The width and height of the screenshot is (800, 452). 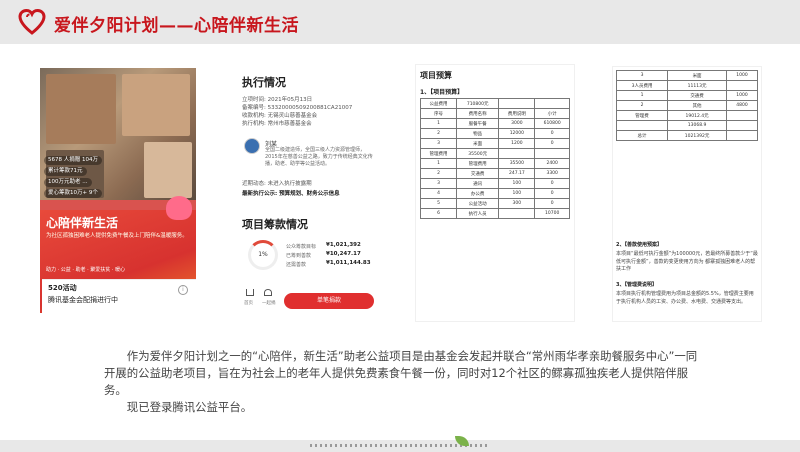 What do you see at coordinates (62, 288) in the screenshot?
I see `event-label: 520活动` at bounding box center [62, 288].